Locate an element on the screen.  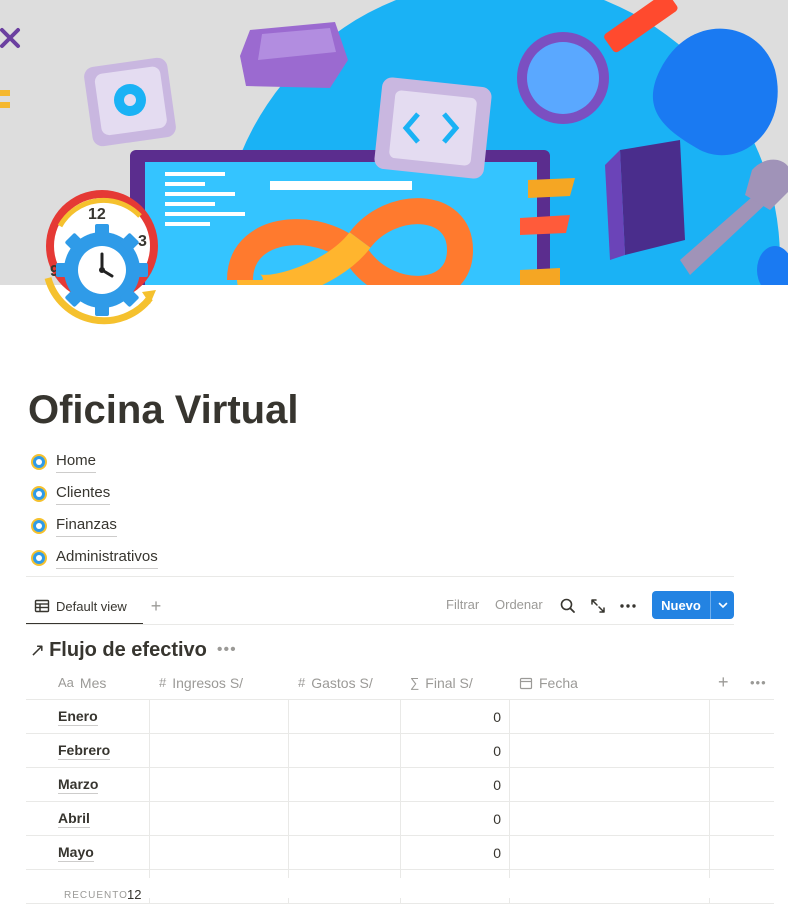
page-link-label: Clientes is located at coordinates (83, 494).